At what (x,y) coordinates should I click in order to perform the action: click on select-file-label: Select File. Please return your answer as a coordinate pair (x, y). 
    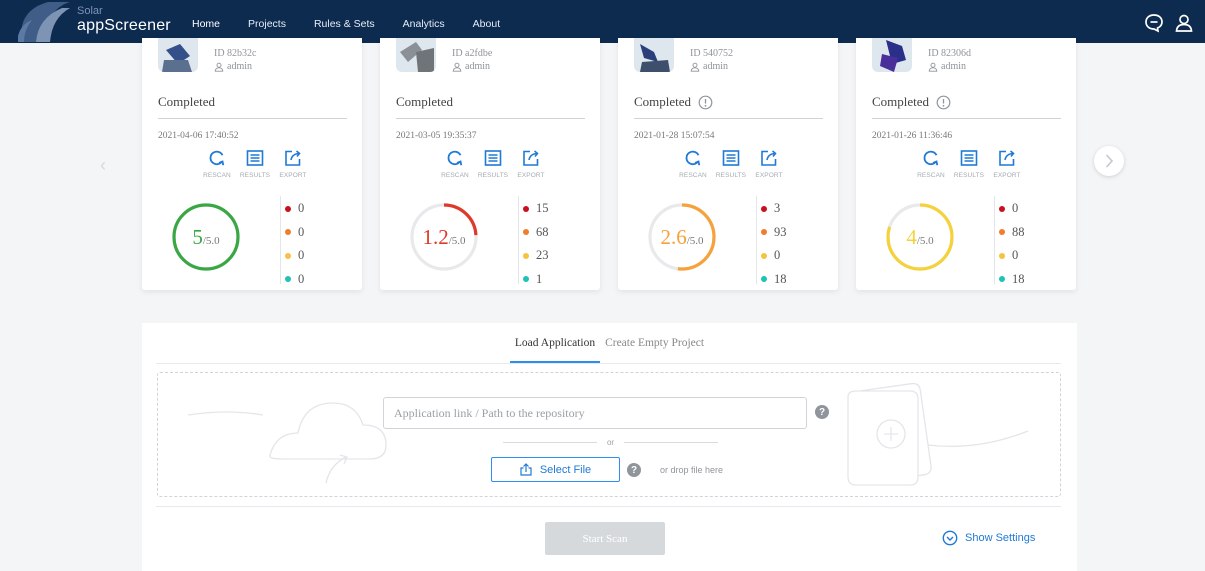
    Looking at the image, I should click on (565, 469).